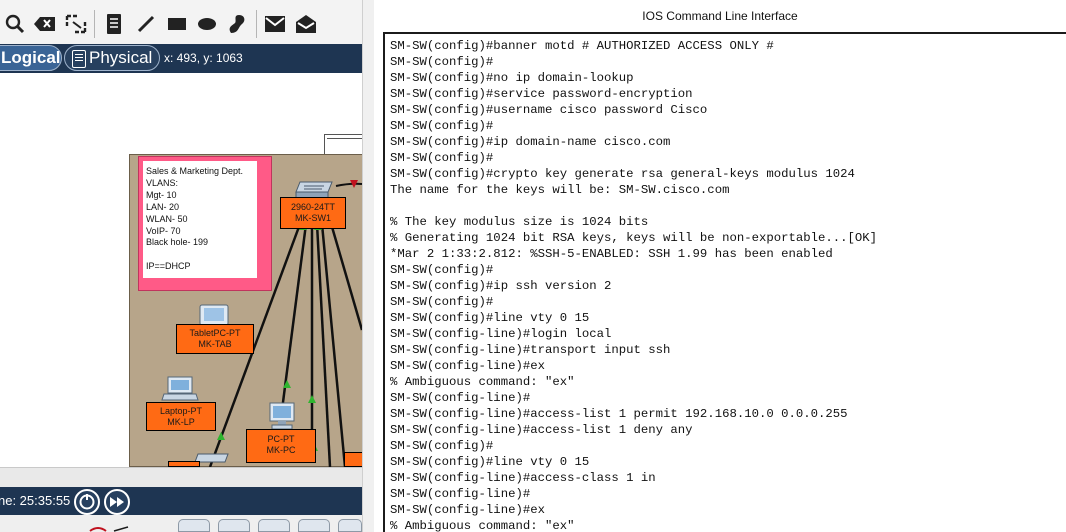  Describe the element at coordinates (501, 334) in the screenshot. I see `cli-line: SM-SW(config-line)#login local` at that location.